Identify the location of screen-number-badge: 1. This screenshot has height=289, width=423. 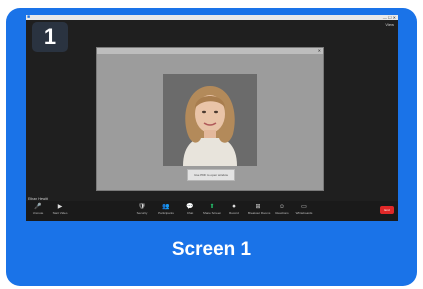
(50, 37).